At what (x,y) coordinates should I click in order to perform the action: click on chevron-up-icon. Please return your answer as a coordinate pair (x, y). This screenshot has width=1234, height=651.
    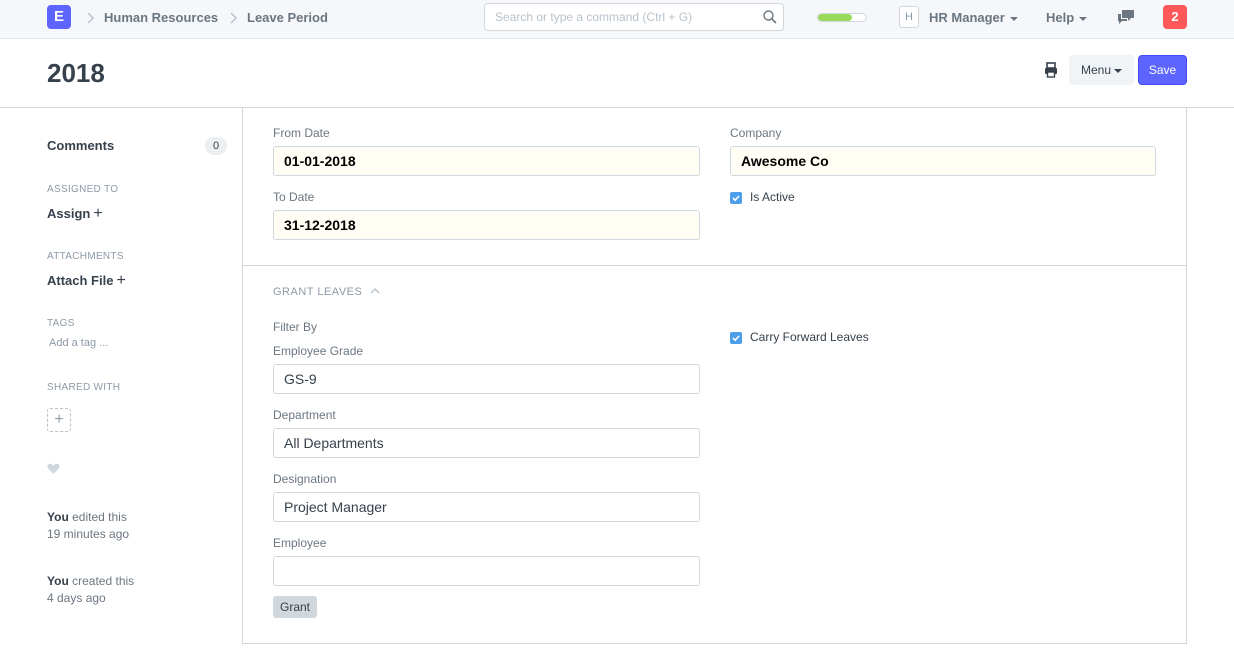
    Looking at the image, I should click on (375, 291).